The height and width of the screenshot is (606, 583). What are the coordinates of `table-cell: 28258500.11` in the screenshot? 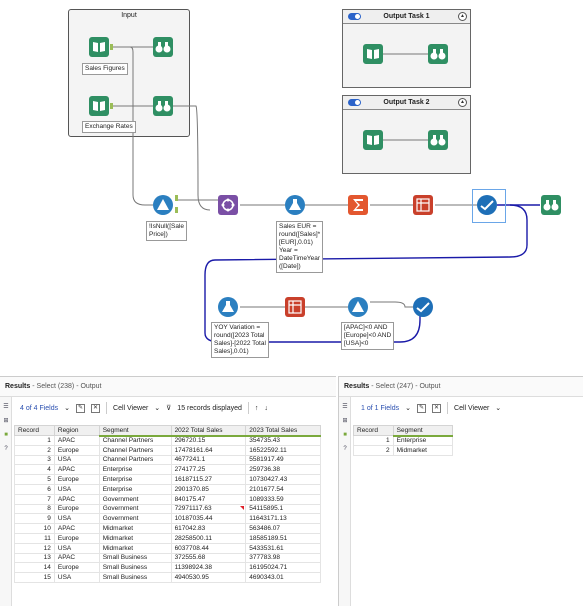 It's located at (208, 538).